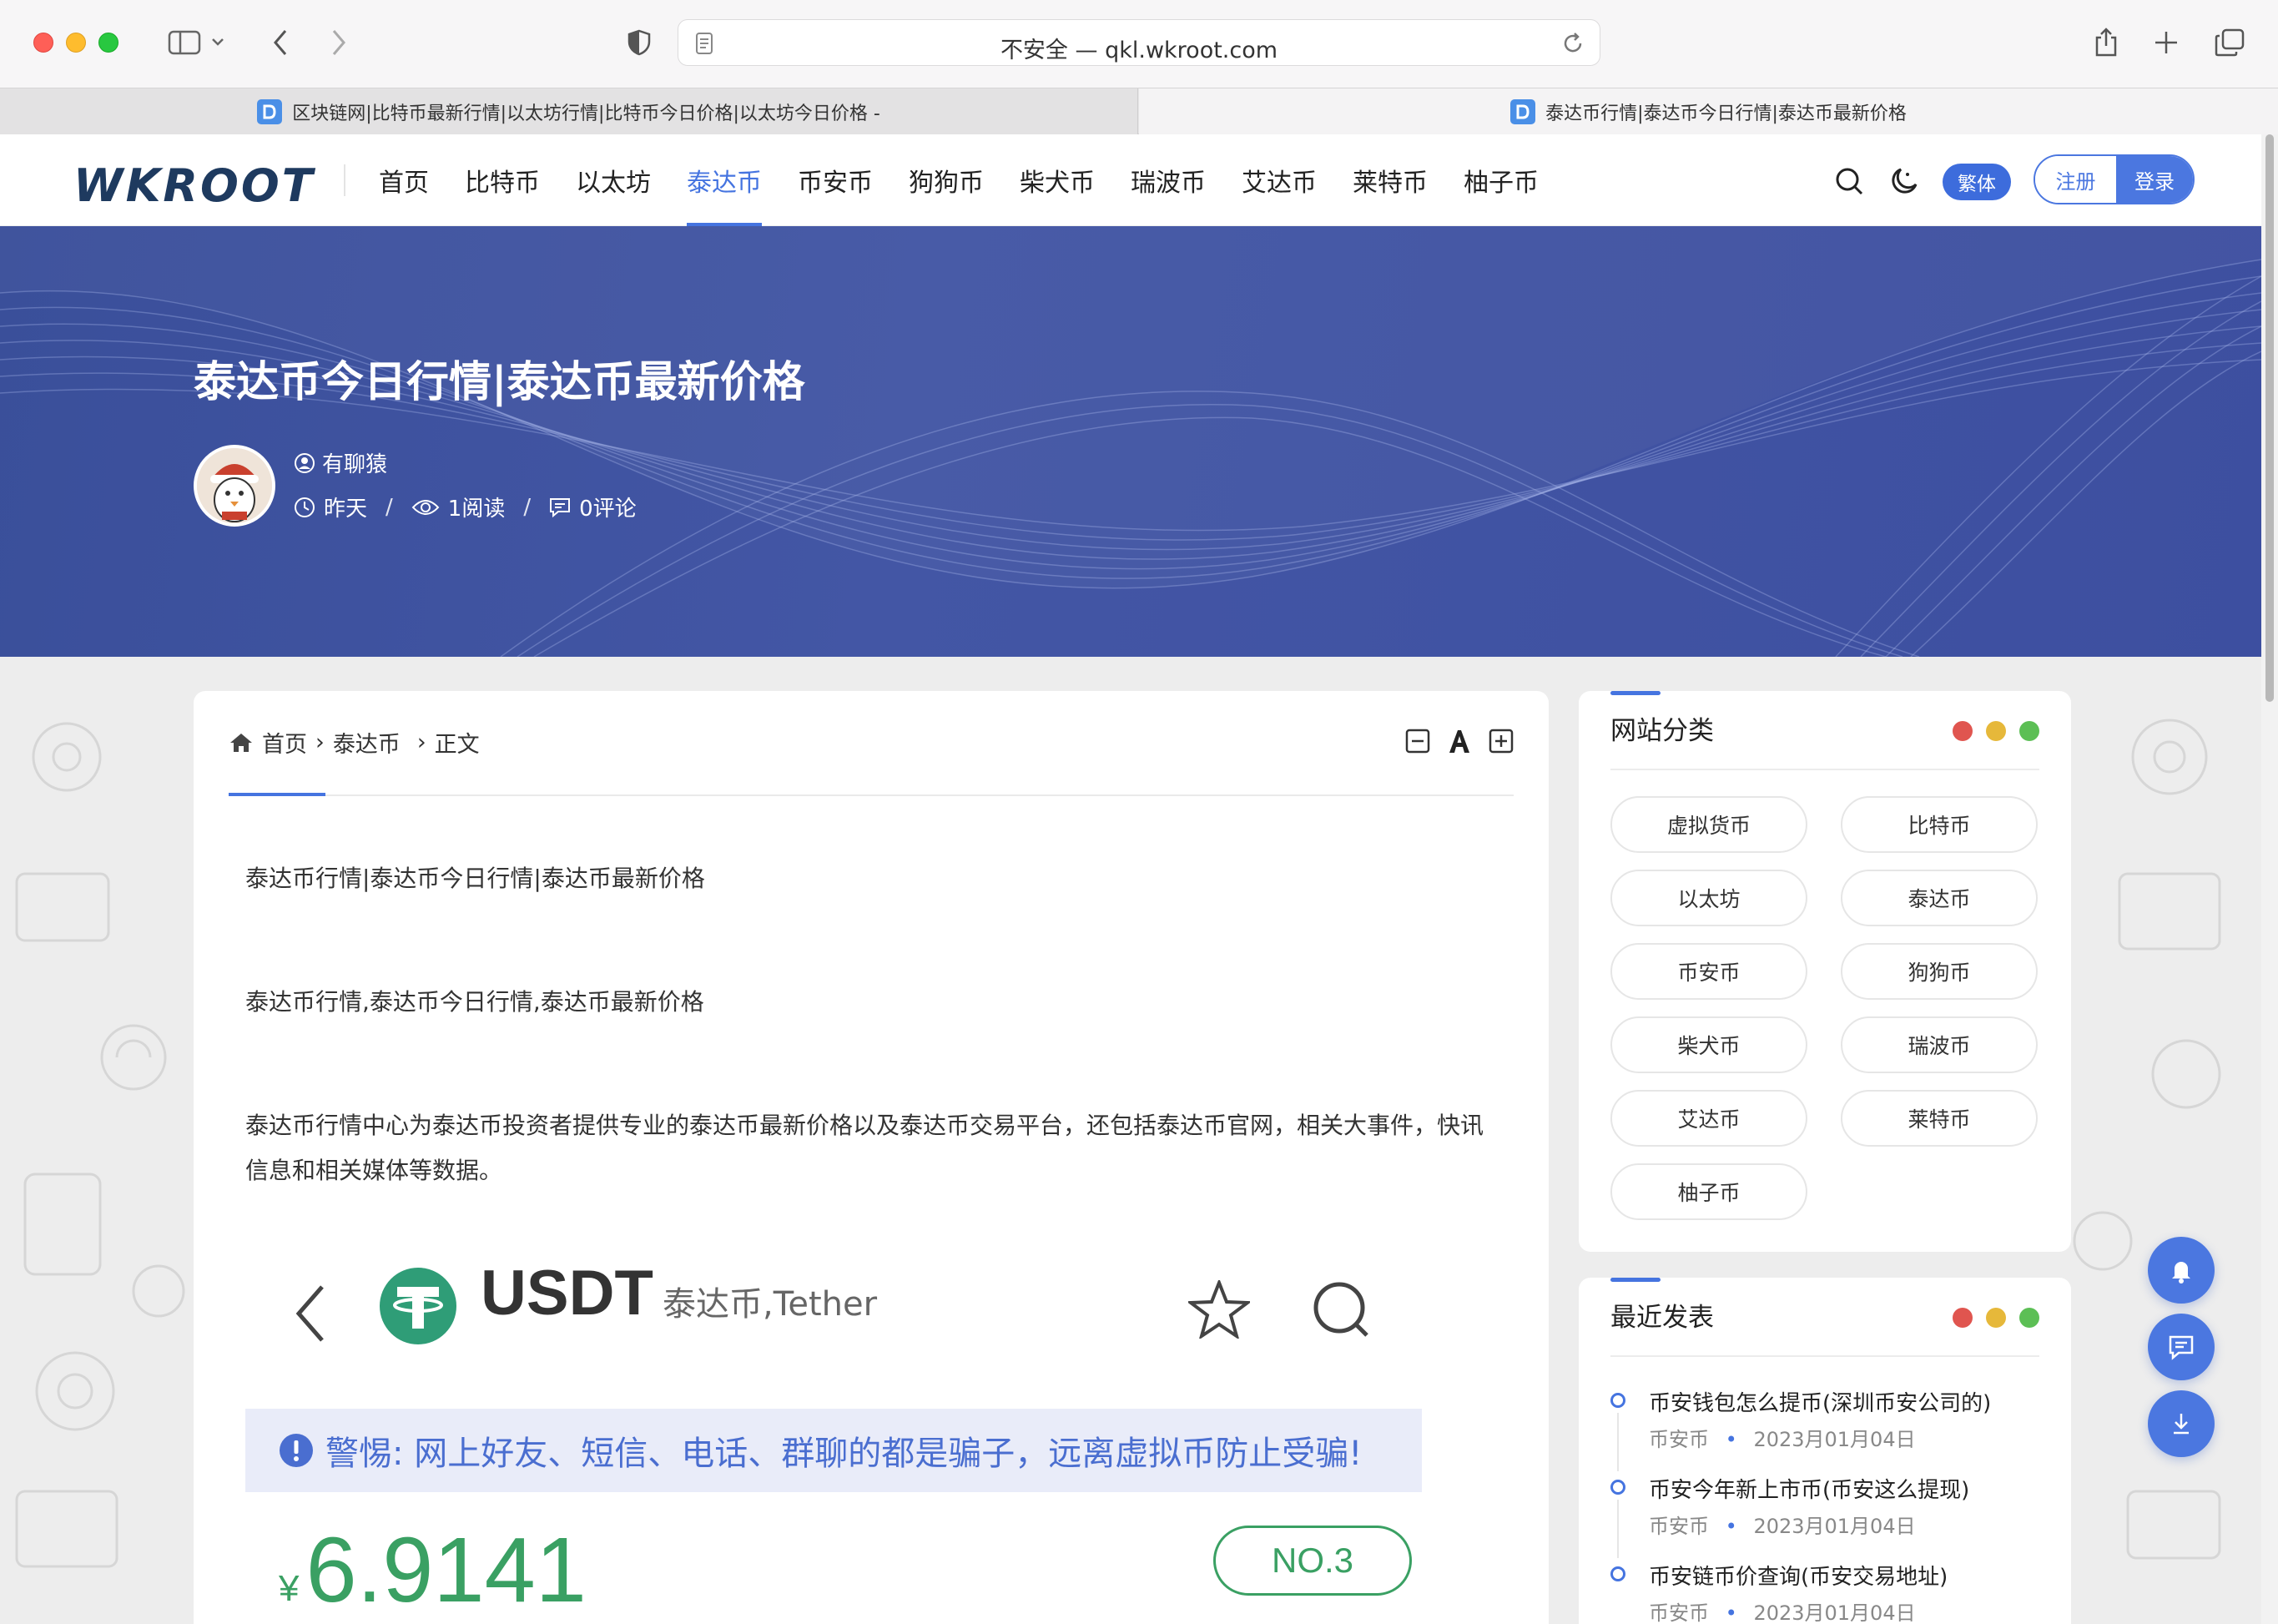 The image size is (2278, 1624). Describe the element at coordinates (284, 742) in the screenshot. I see `breadcrumb-home: 首页` at that location.